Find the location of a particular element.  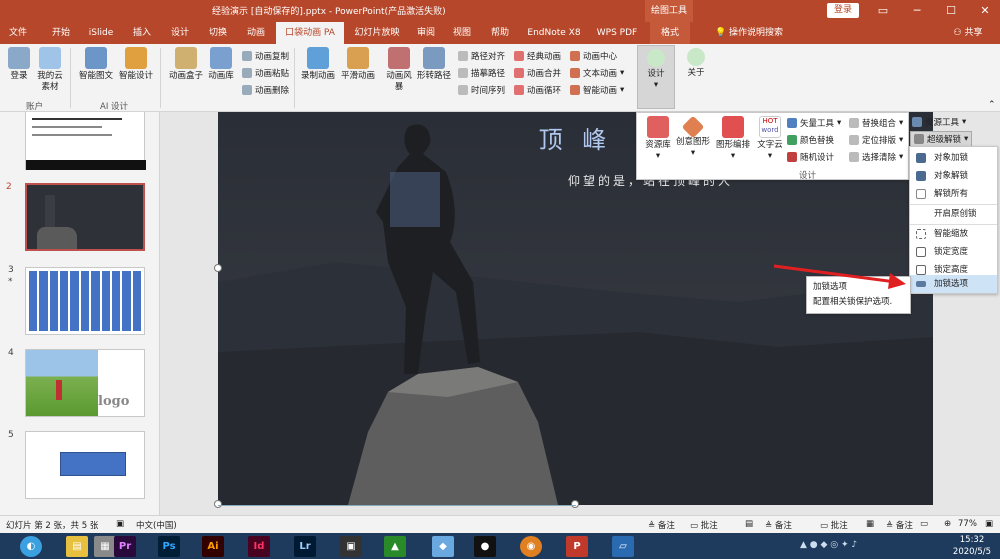

language-indicator: 中文(中国) is located at coordinates (156, 525).